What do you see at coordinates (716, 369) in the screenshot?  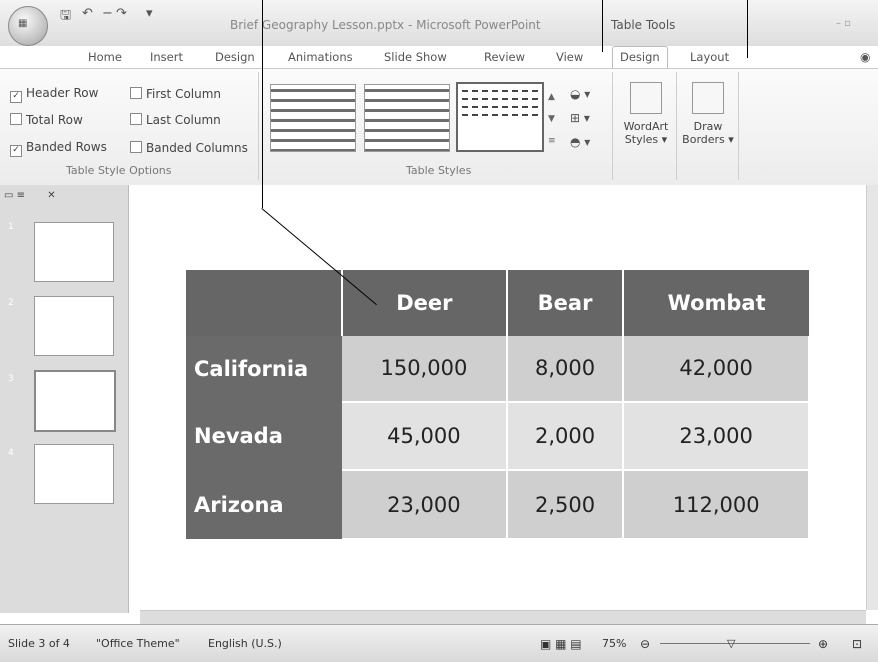 I see `table-cell: 42,000` at bounding box center [716, 369].